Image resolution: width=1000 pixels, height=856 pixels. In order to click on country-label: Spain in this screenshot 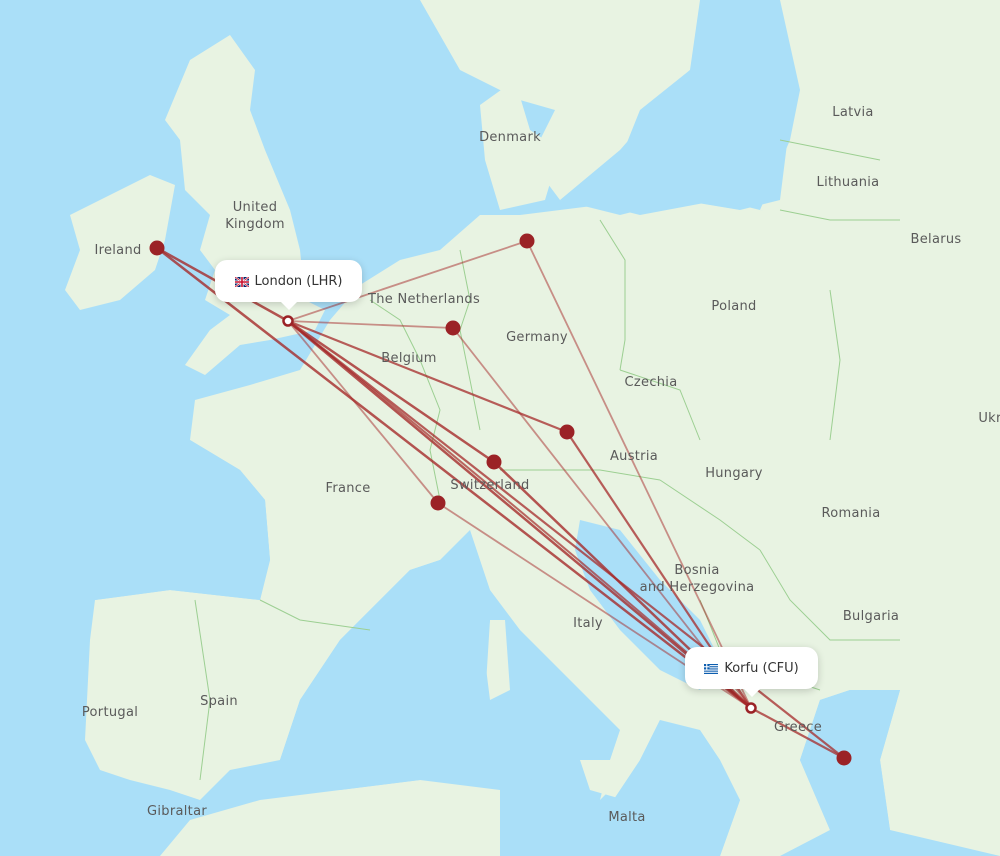, I will do `click(219, 701)`.